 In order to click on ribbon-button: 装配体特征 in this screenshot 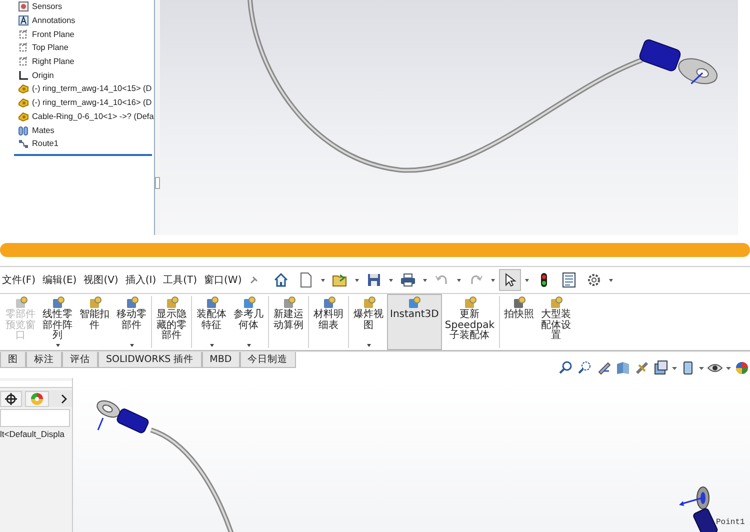, I will do `click(211, 322)`.